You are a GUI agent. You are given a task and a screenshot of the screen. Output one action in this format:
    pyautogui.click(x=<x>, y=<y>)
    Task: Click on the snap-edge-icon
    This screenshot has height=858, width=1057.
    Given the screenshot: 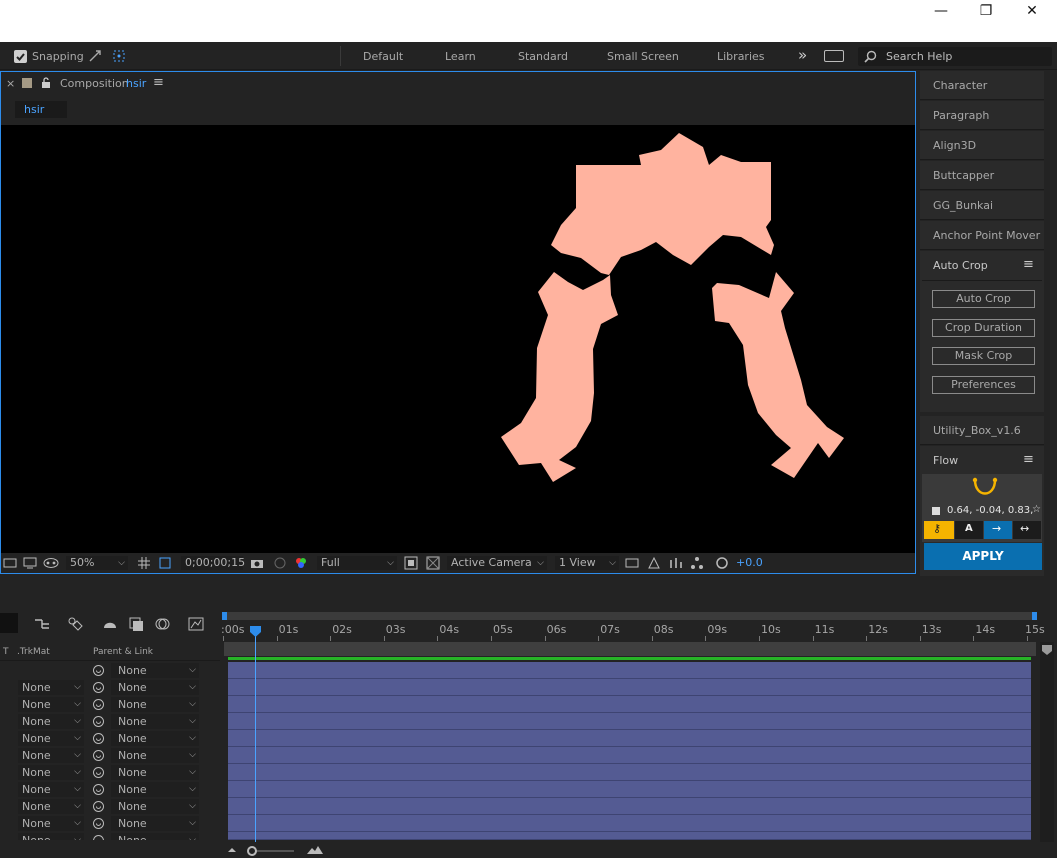 What is the action you would take?
    pyautogui.click(x=95, y=56)
    